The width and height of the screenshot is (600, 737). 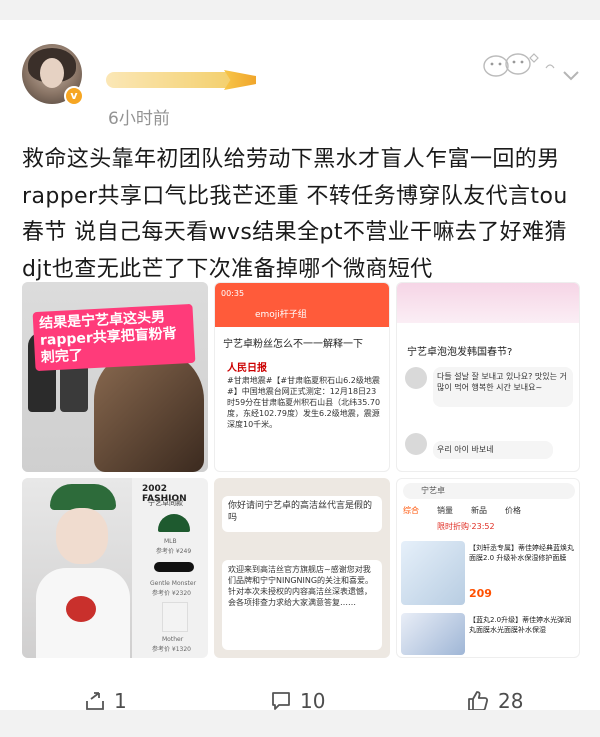 I want to click on item2-price: 参考价 ¥2320, so click(x=171, y=593).